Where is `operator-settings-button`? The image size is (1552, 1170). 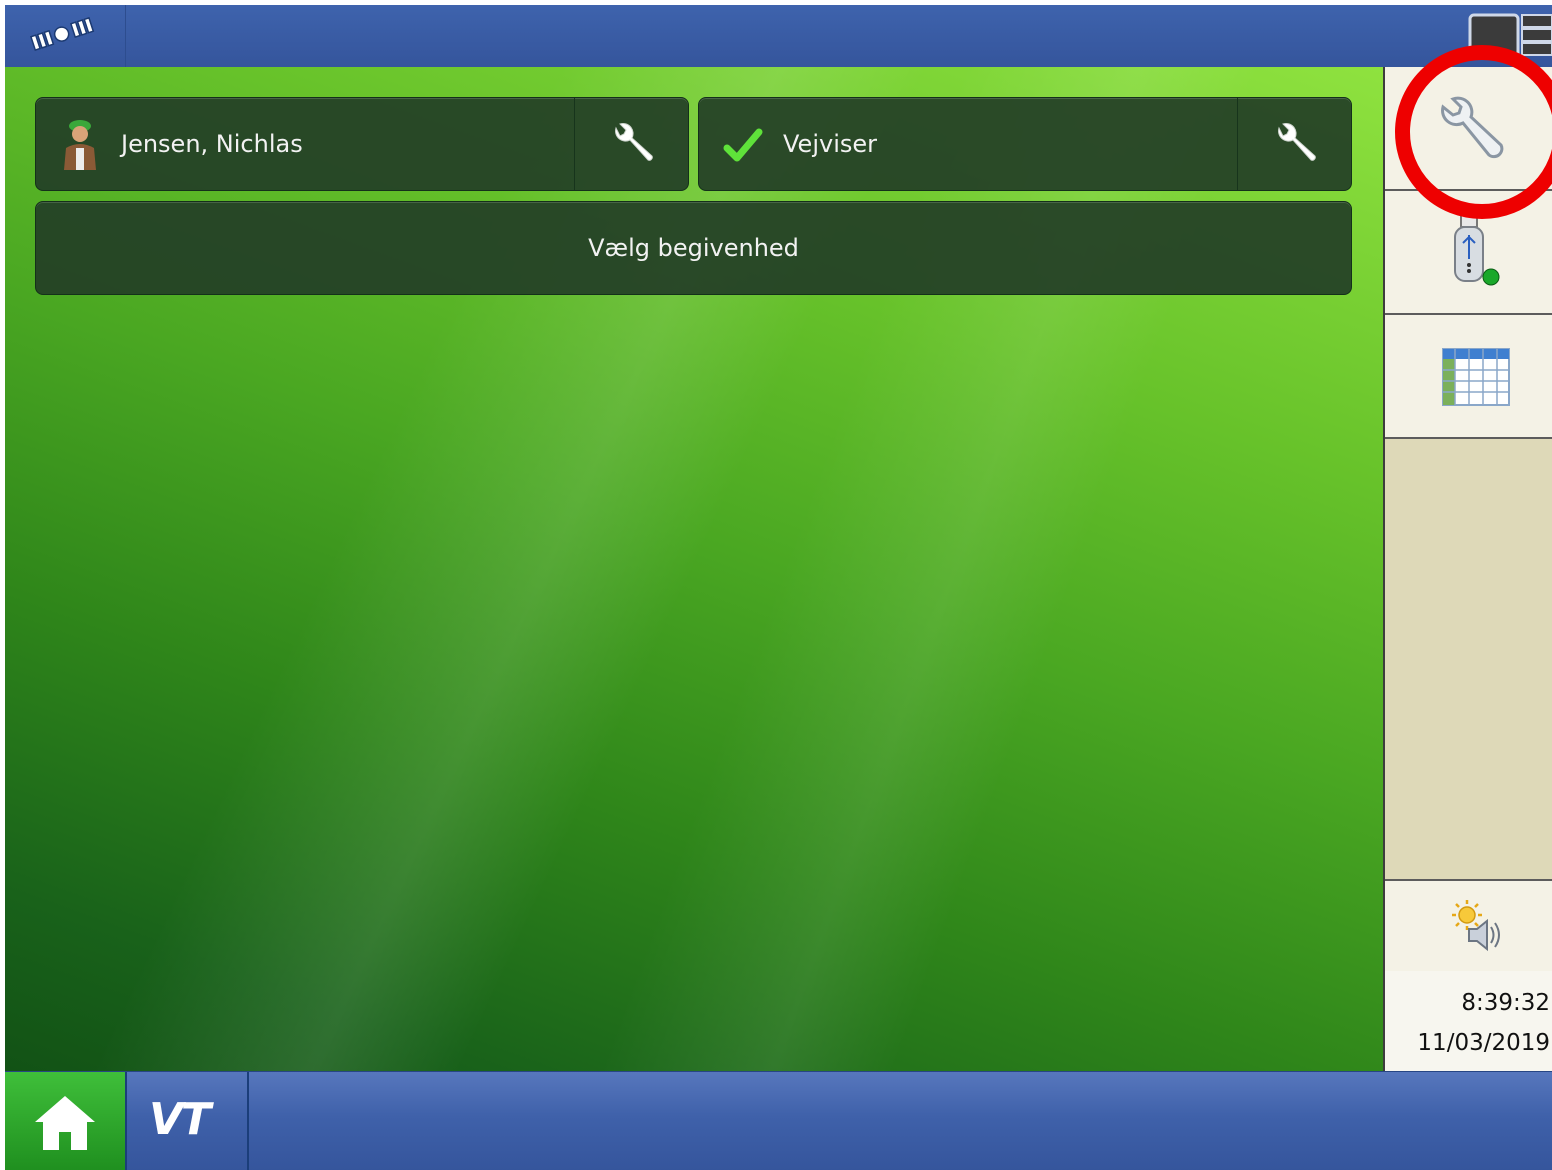
operator-settings-button is located at coordinates (632, 144).